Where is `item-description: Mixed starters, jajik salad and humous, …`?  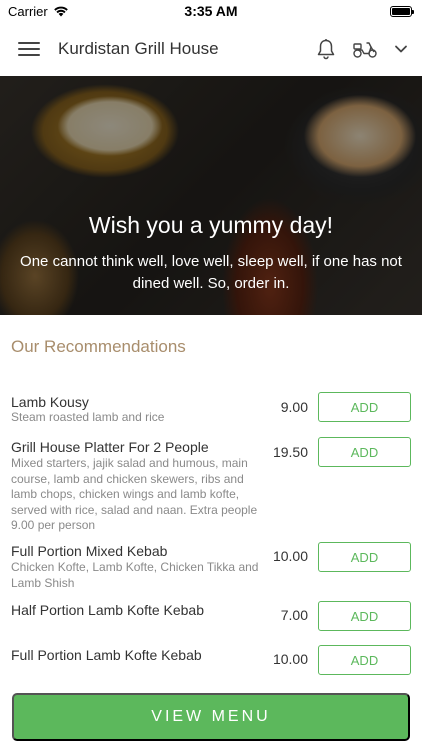 item-description: Mixed starters, jajik salad and humous, … is located at coordinates (134, 494).